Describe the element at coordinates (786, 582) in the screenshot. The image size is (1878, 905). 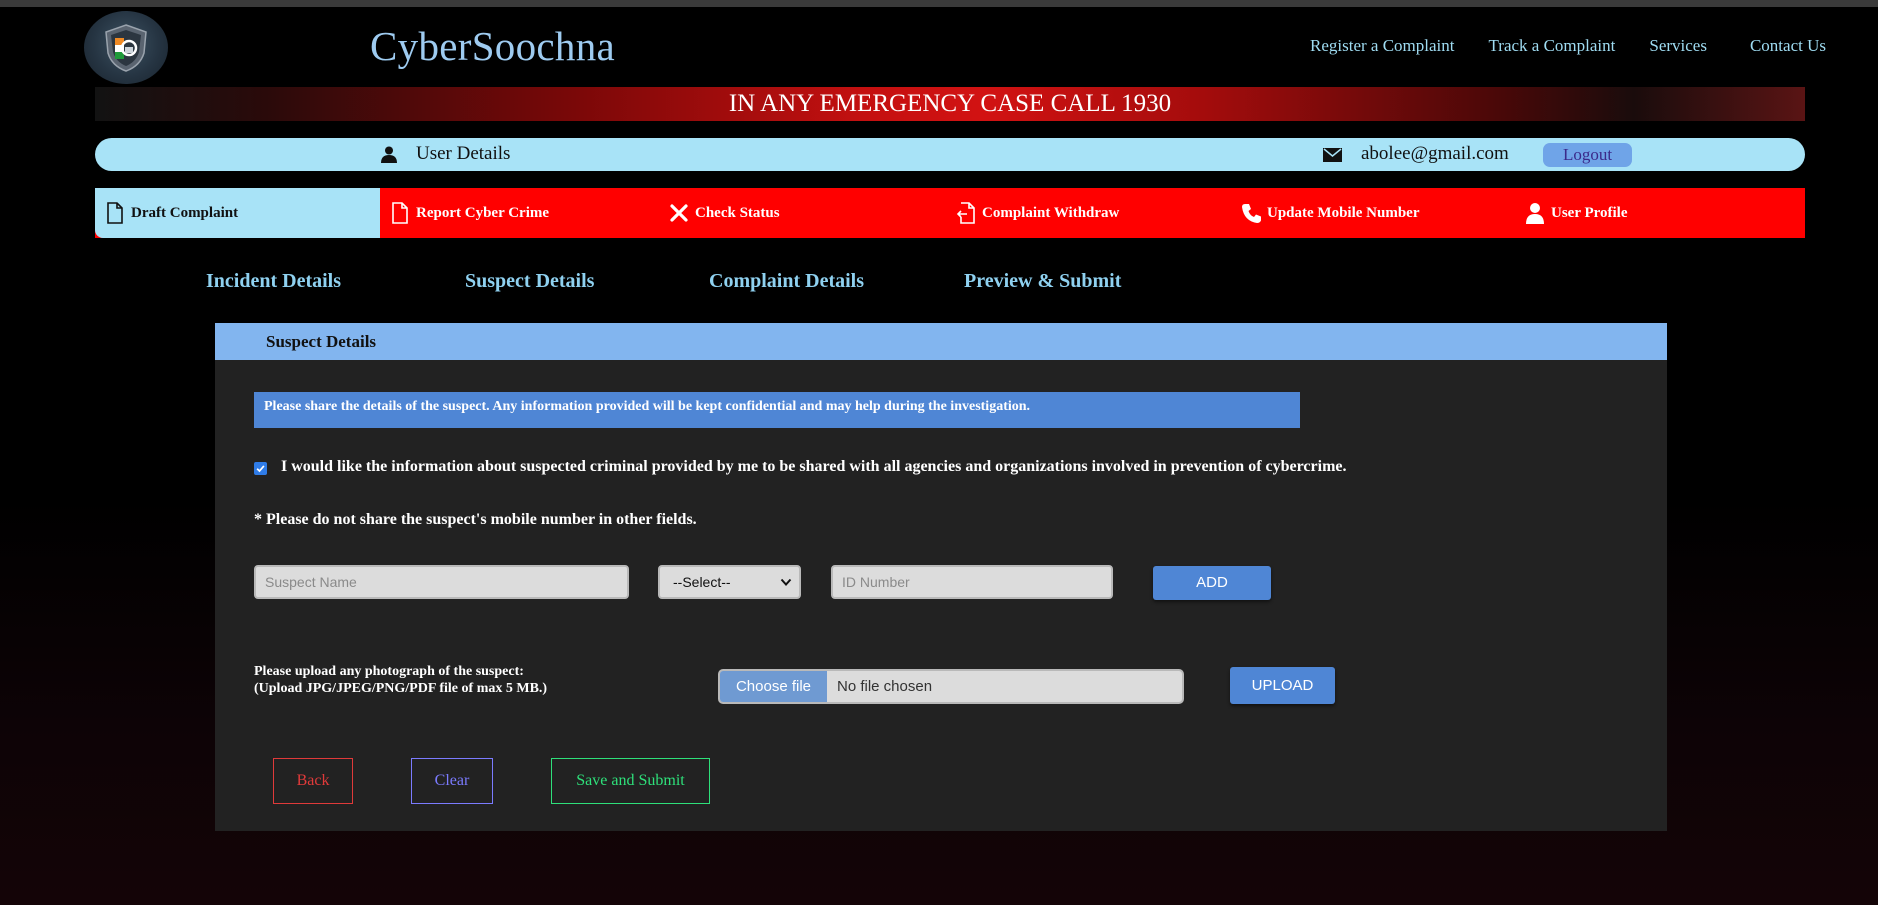
I see `chevron-down-icon` at that location.